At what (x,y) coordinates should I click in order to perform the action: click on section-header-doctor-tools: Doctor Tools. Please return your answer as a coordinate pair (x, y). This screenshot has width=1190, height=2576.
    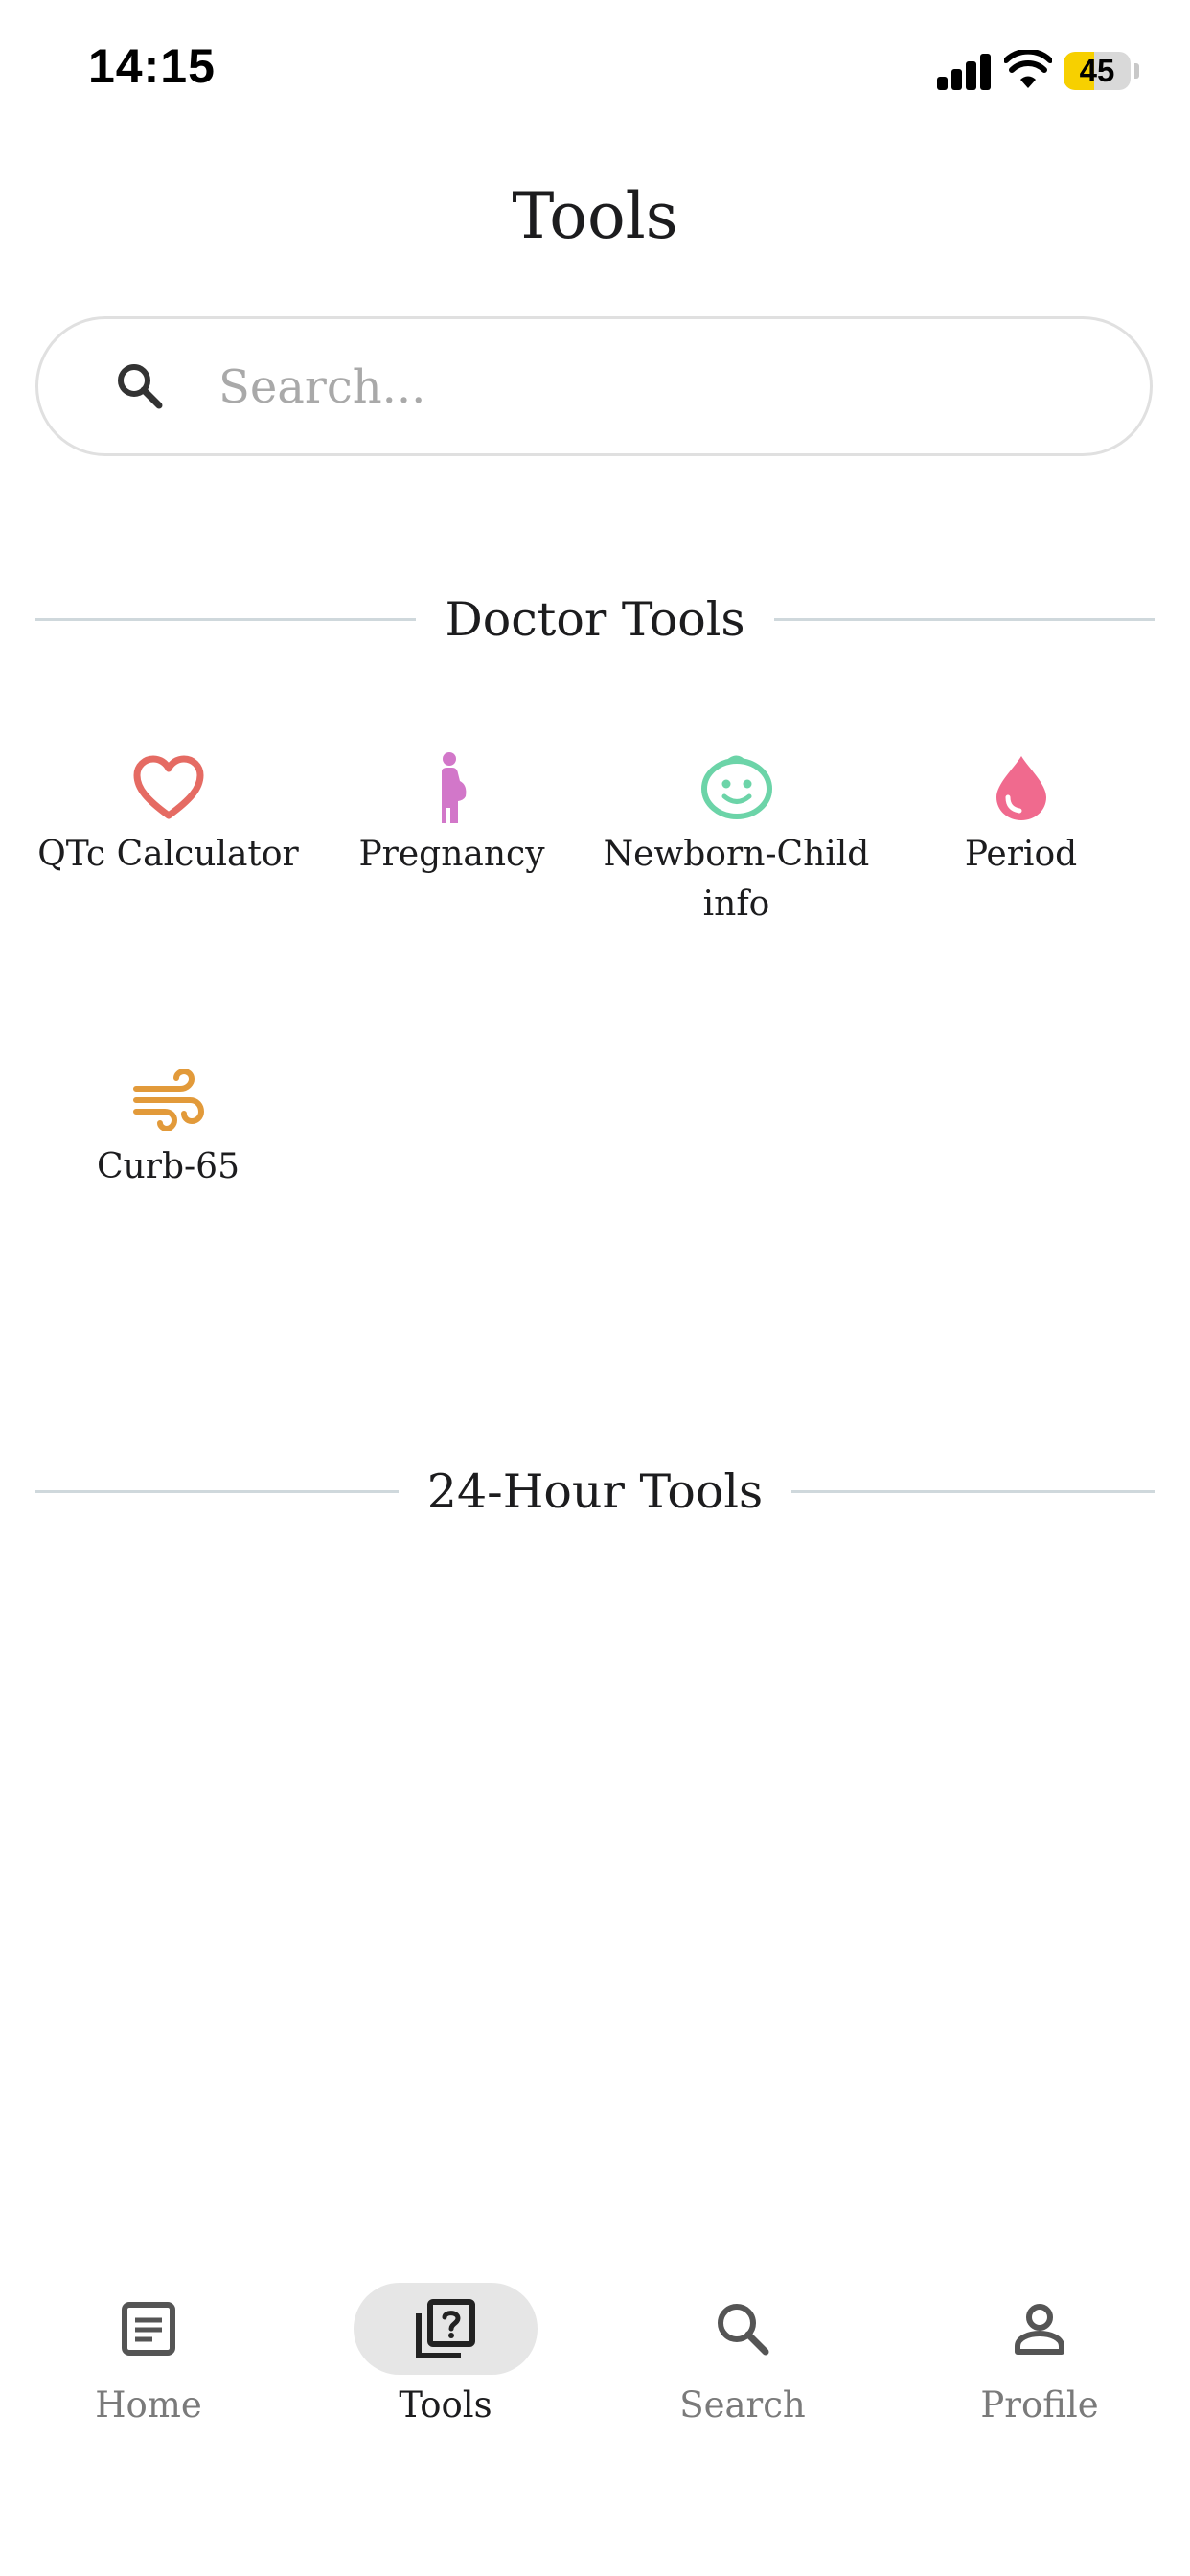
    Looking at the image, I should click on (595, 619).